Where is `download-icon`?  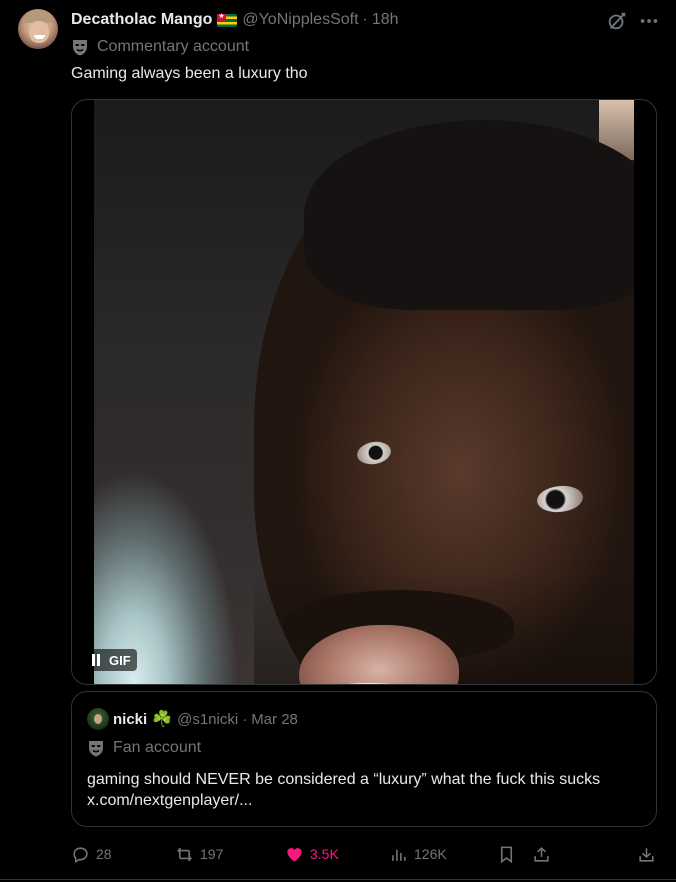 download-icon is located at coordinates (646, 854).